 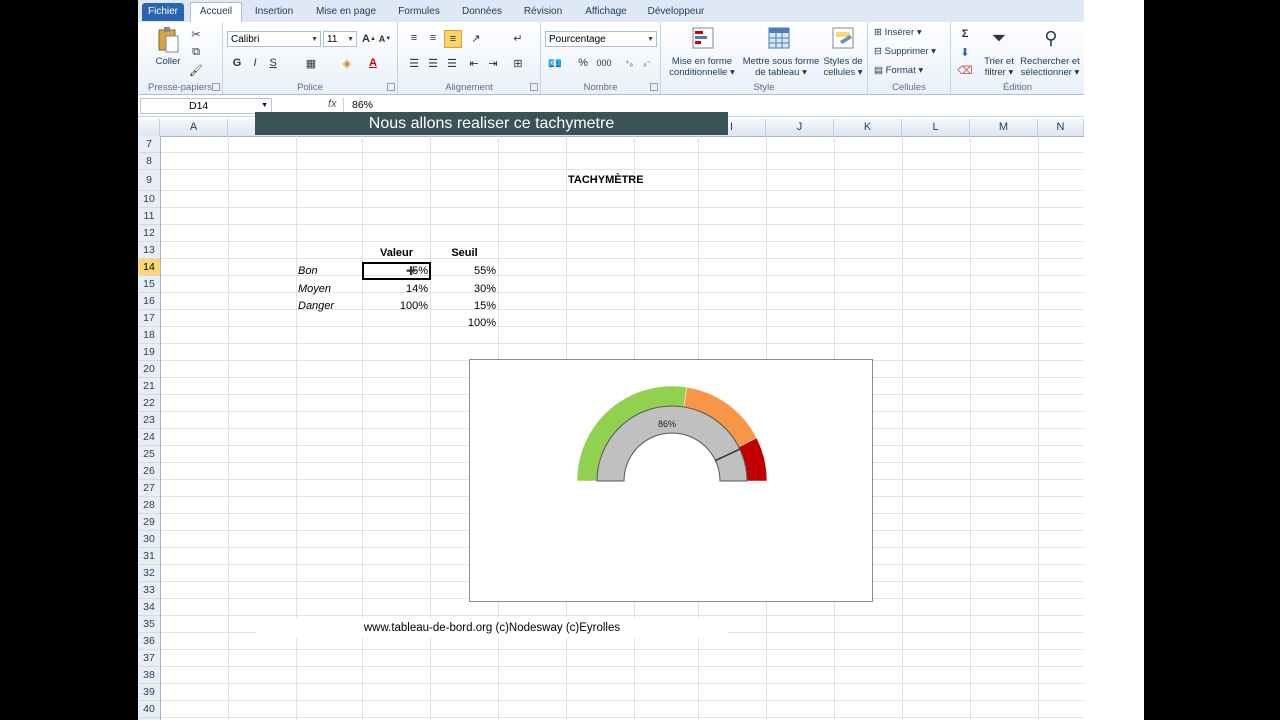 I want to click on name-box: D14 ▼, so click(x=206, y=106).